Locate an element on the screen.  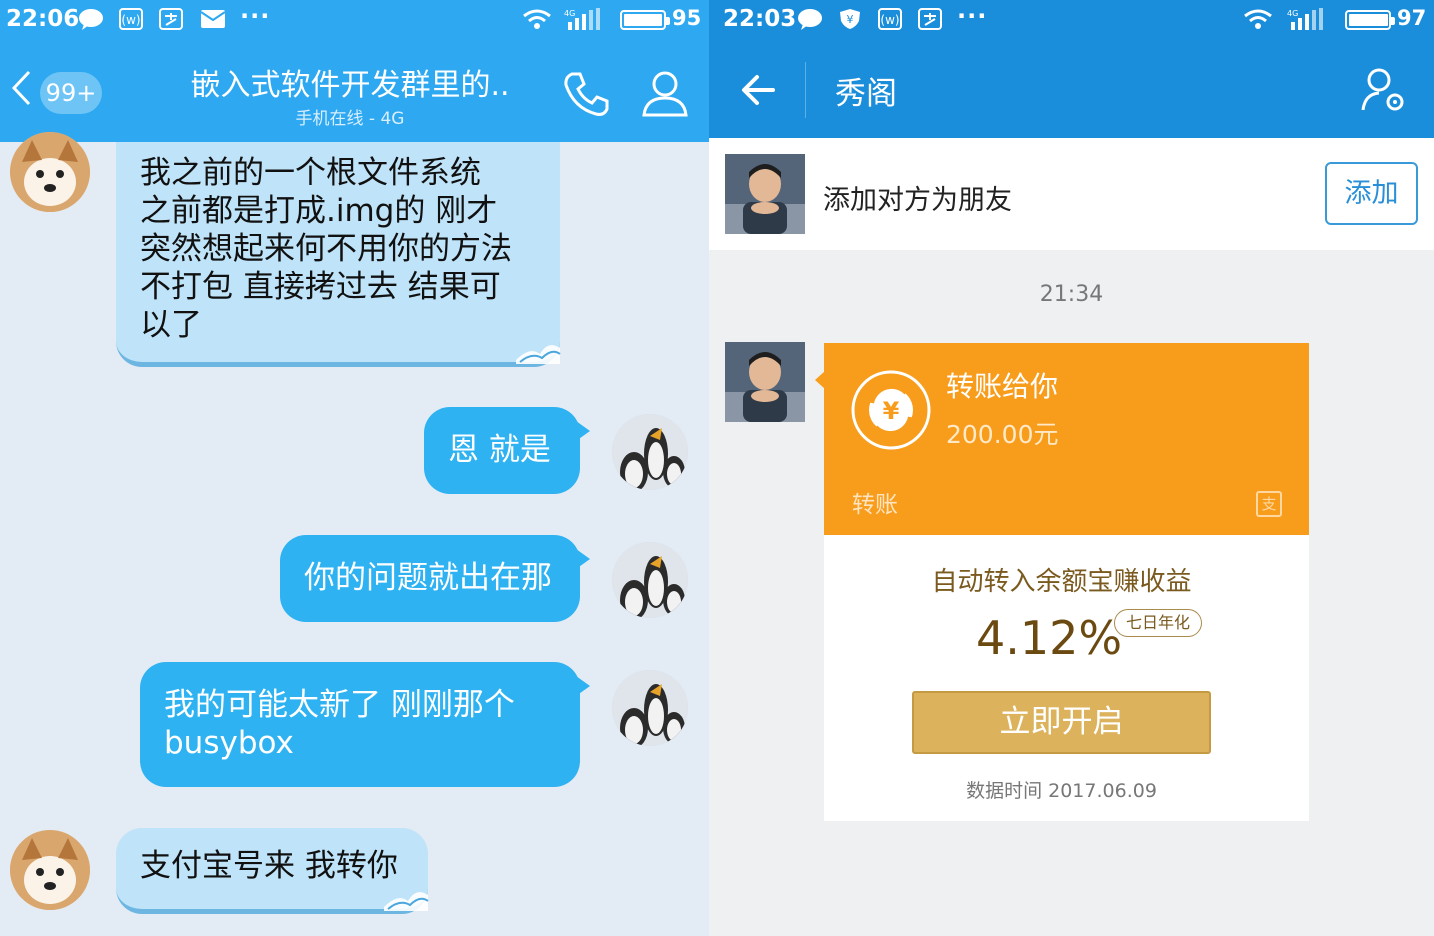
phone-call-icon is located at coordinates (586, 94).